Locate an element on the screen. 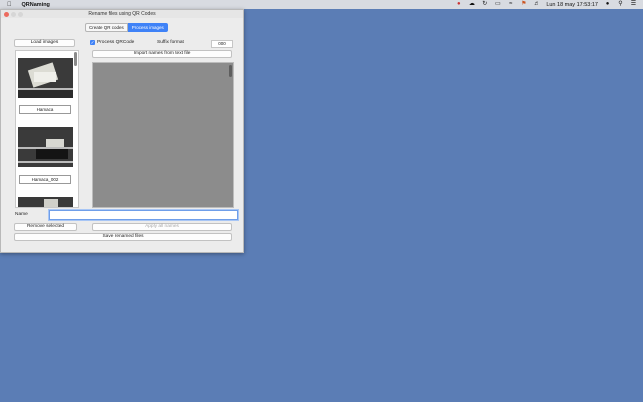 This screenshot has width=643, height=402. time-machine-icon: ↻ is located at coordinates (484, 4).